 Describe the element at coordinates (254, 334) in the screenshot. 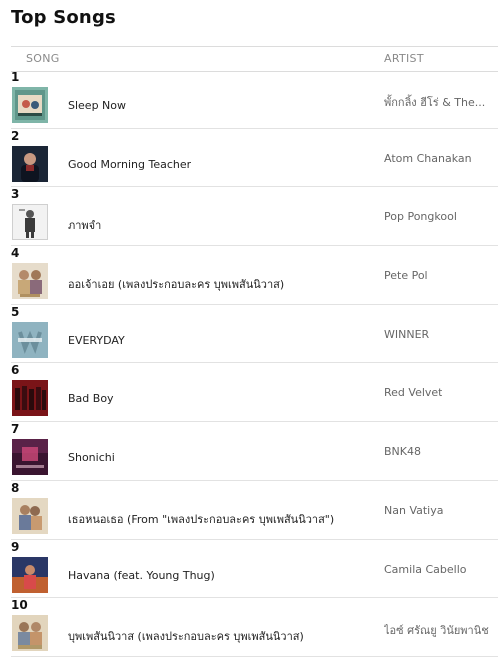

I see `song-row: 5 EVERYDAY WINNER` at that location.